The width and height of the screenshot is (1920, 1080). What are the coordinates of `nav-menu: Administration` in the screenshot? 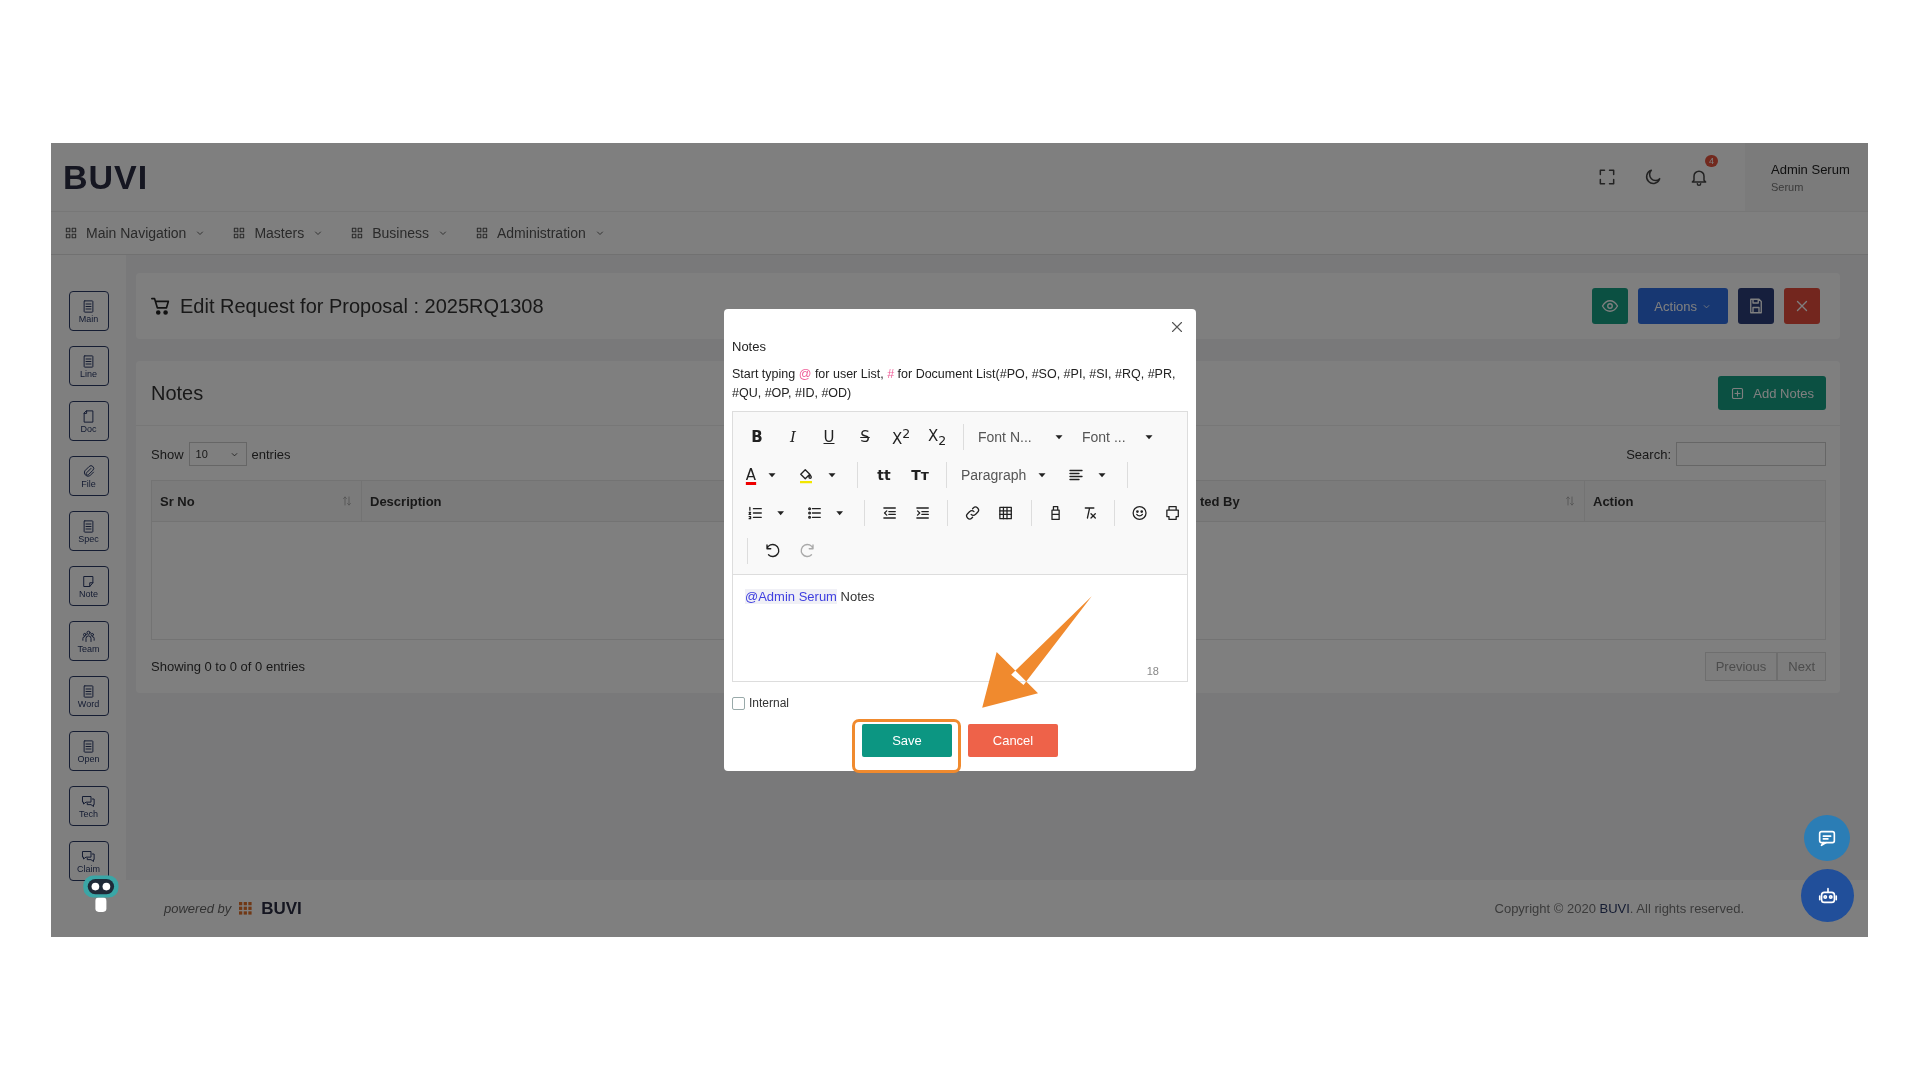 It's located at (540, 233).